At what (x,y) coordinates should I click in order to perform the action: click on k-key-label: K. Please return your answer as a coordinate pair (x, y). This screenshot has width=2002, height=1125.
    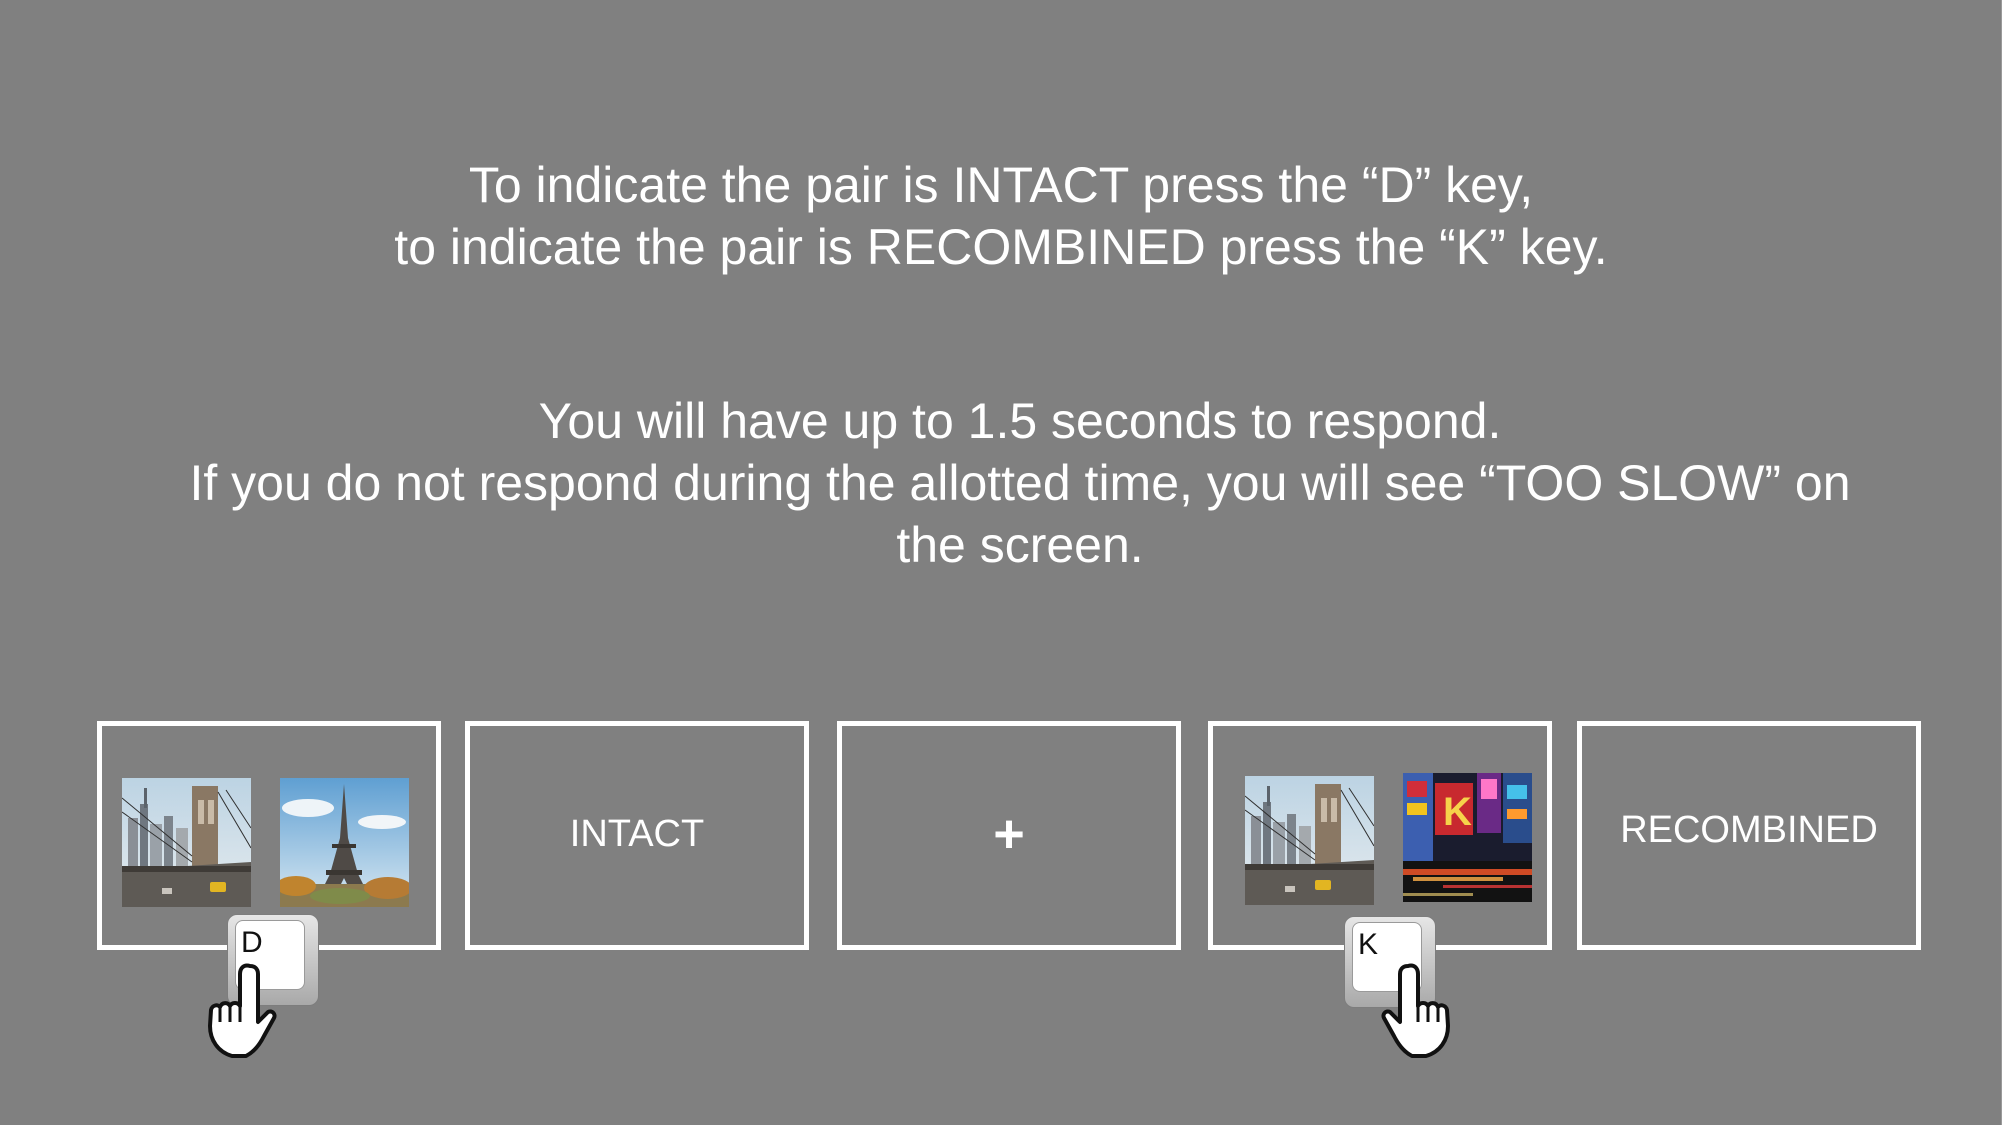
    Looking at the image, I should click on (1368, 944).